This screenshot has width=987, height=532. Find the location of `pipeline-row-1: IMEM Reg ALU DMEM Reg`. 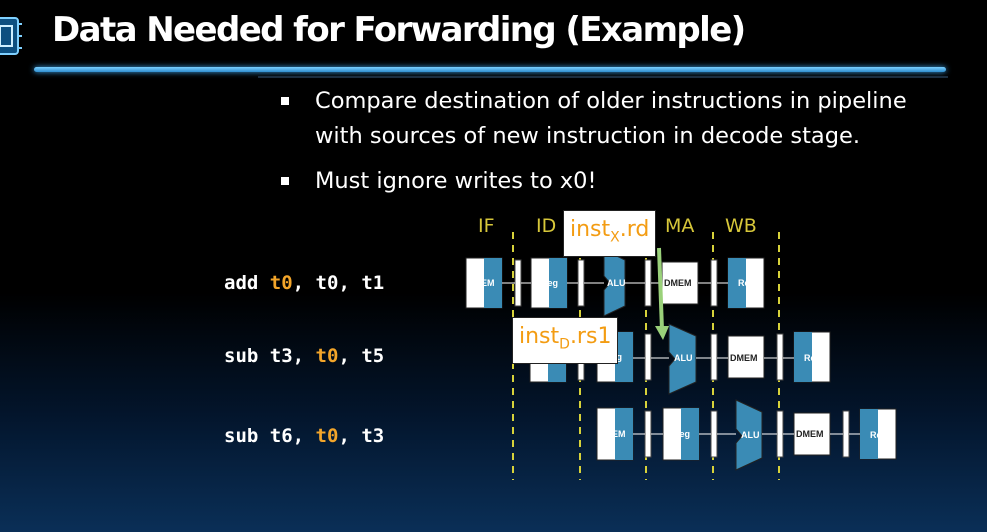

pipeline-row-1: IMEM Reg ALU DMEM Reg is located at coordinates (615, 283).